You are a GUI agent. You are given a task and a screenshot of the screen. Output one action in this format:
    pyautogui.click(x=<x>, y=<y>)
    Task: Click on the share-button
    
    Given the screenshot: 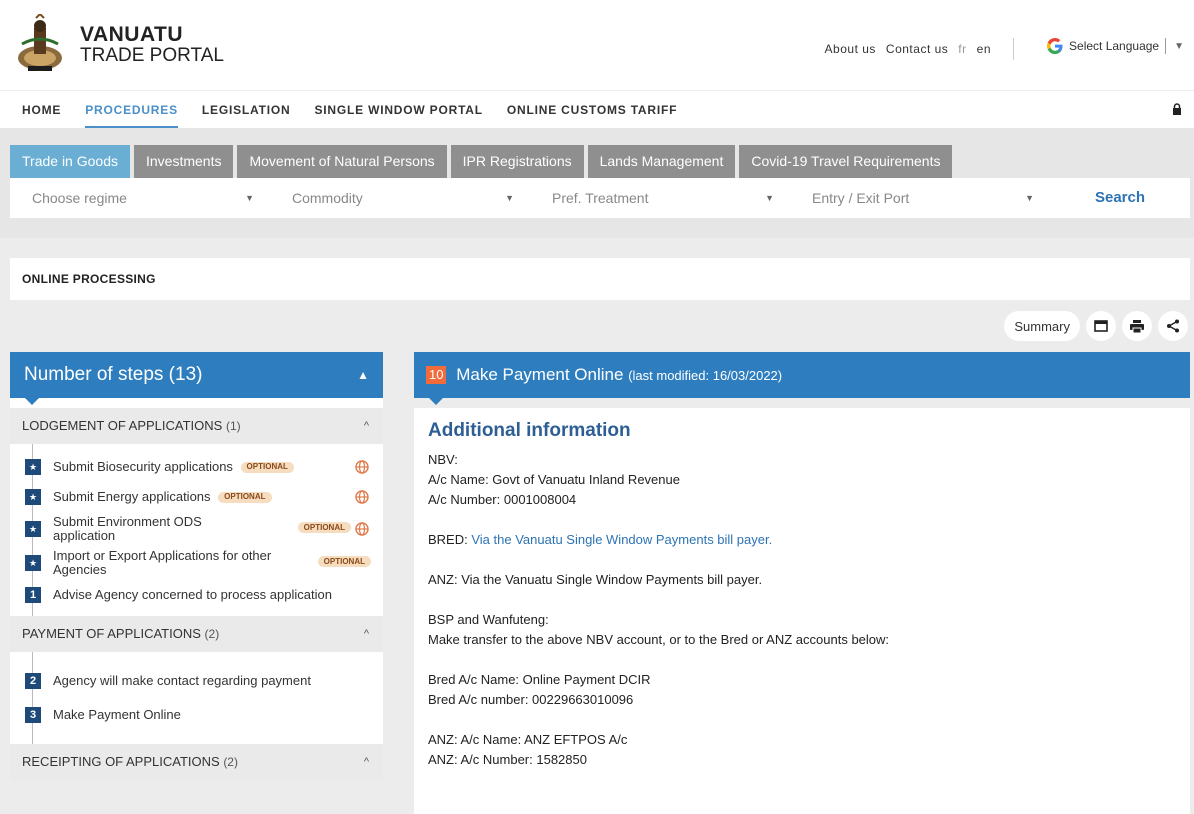 What is the action you would take?
    pyautogui.click(x=1173, y=326)
    